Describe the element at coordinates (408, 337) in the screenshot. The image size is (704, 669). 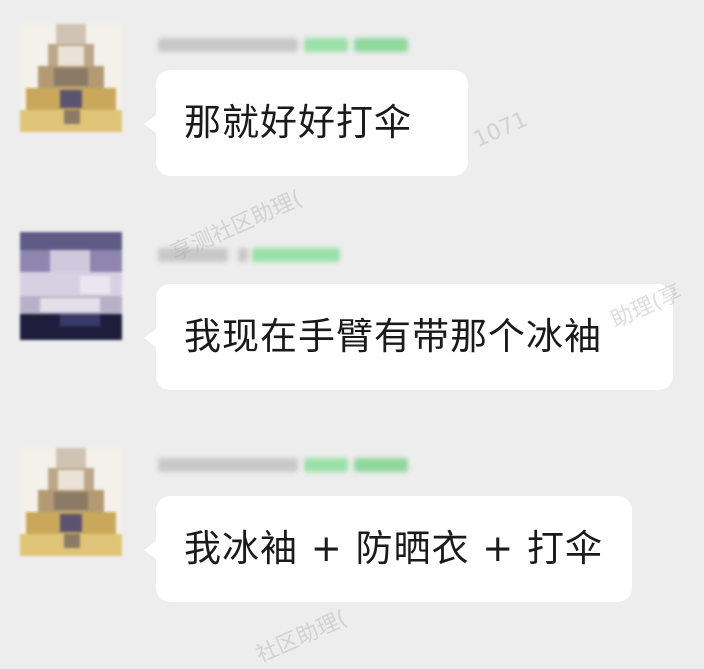
I see `message-bubble: 我现在手臂有带那个冰袖` at that location.